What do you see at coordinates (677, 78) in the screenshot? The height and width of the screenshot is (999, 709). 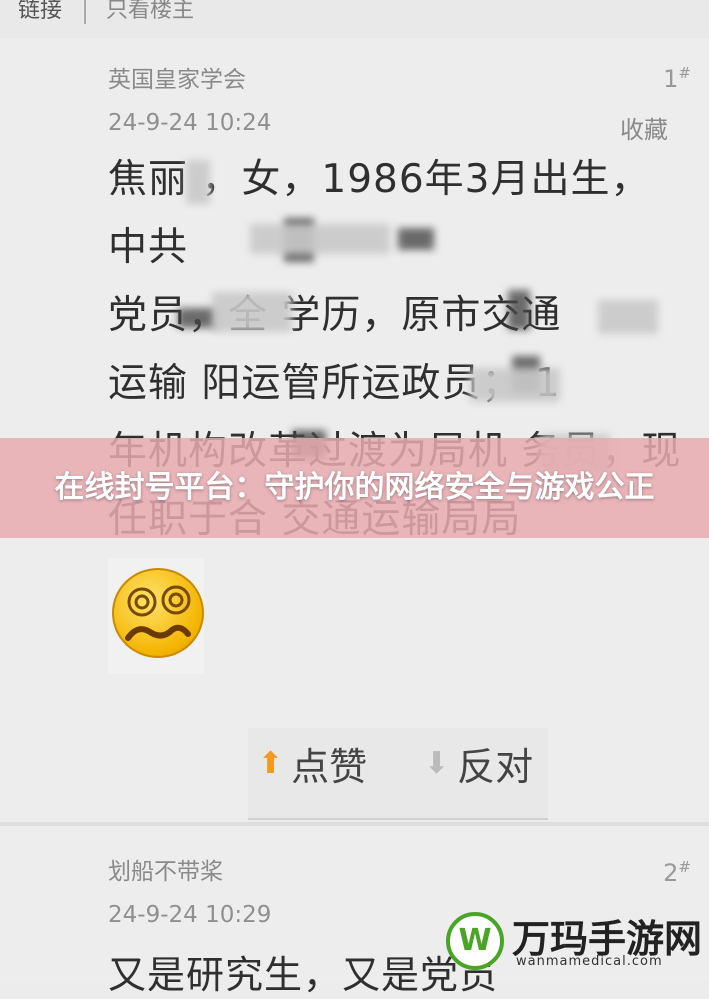 I see `floor-number: 1#` at bounding box center [677, 78].